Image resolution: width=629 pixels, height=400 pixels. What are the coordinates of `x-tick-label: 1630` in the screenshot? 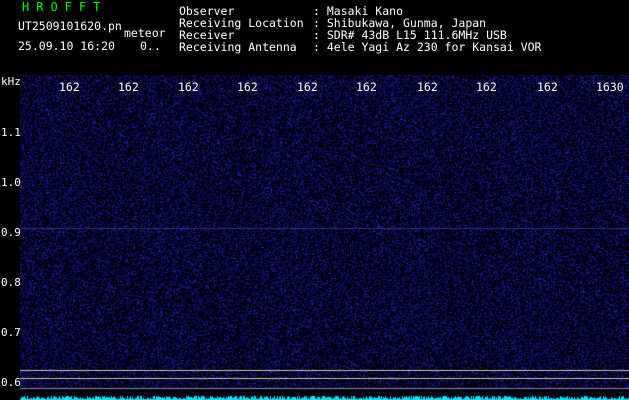 It's located at (610, 87).